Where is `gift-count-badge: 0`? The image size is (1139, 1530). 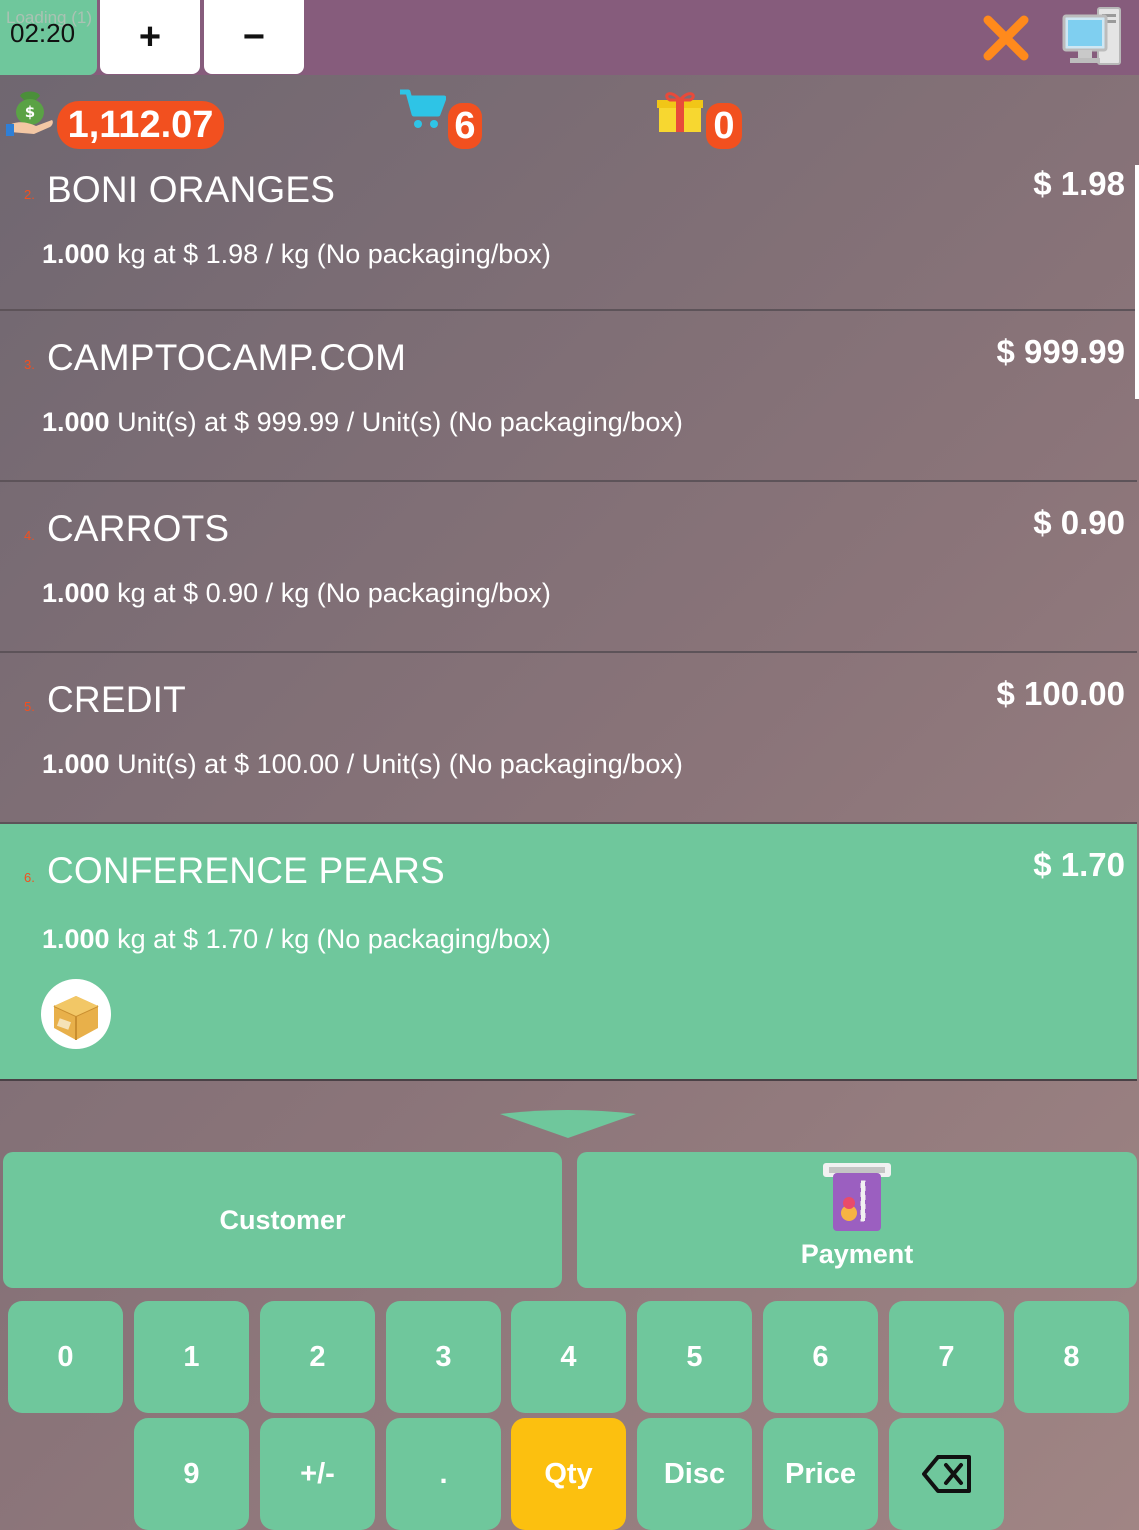 gift-count-badge: 0 is located at coordinates (724, 126).